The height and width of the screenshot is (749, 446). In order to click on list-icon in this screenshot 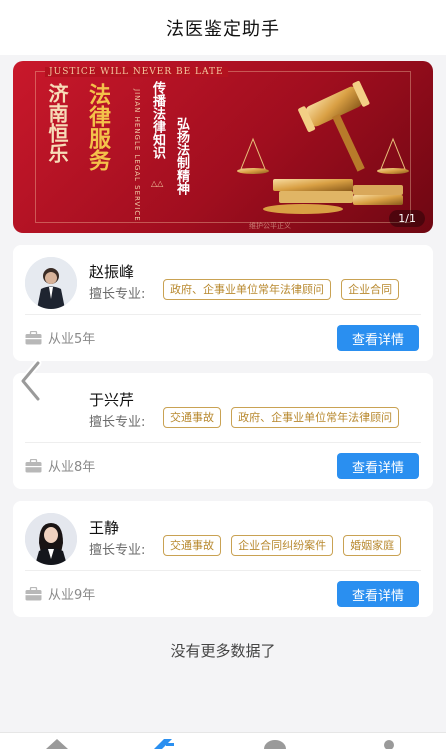, I will do `click(163, 743)`.